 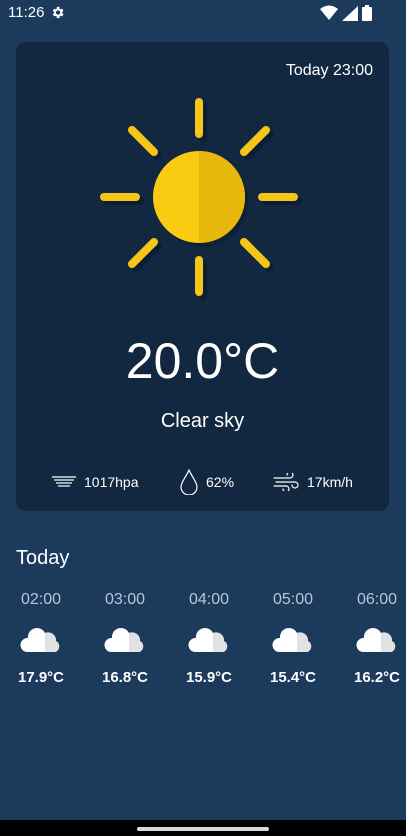 I want to click on hour-time: 06:00, so click(x=377, y=599).